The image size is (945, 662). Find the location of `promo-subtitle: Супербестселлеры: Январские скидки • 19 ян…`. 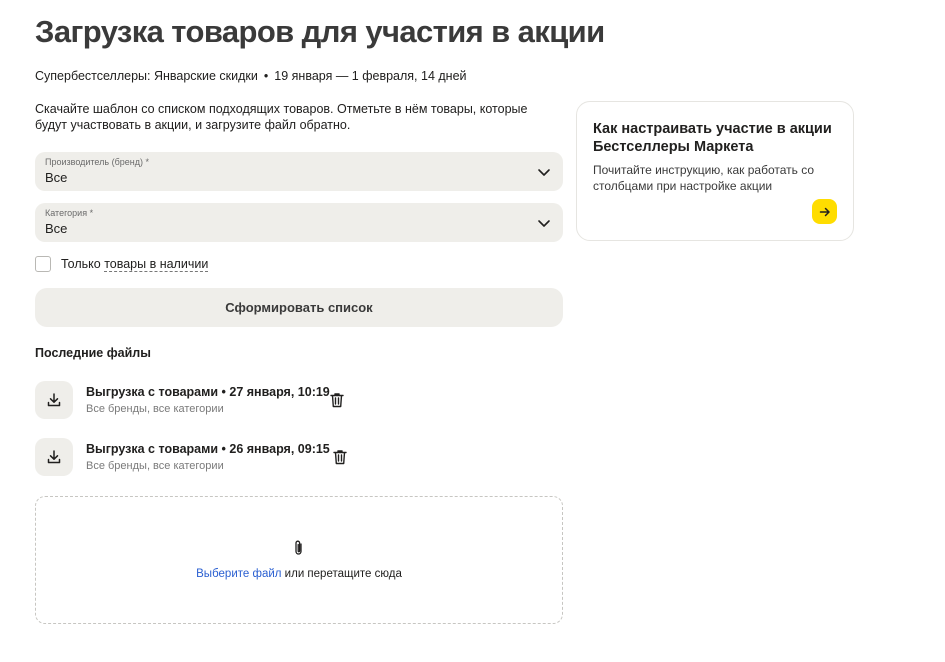

promo-subtitle: Супербестселлеры: Январские скидки • 19 ян… is located at coordinates (251, 76).